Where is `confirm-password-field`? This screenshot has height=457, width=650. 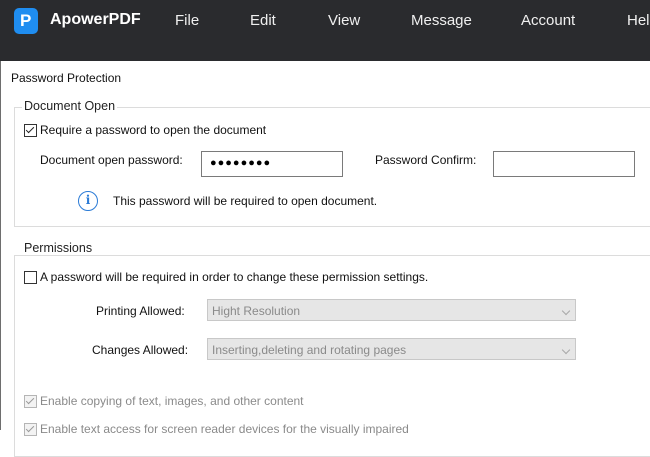
confirm-password-field is located at coordinates (564, 164).